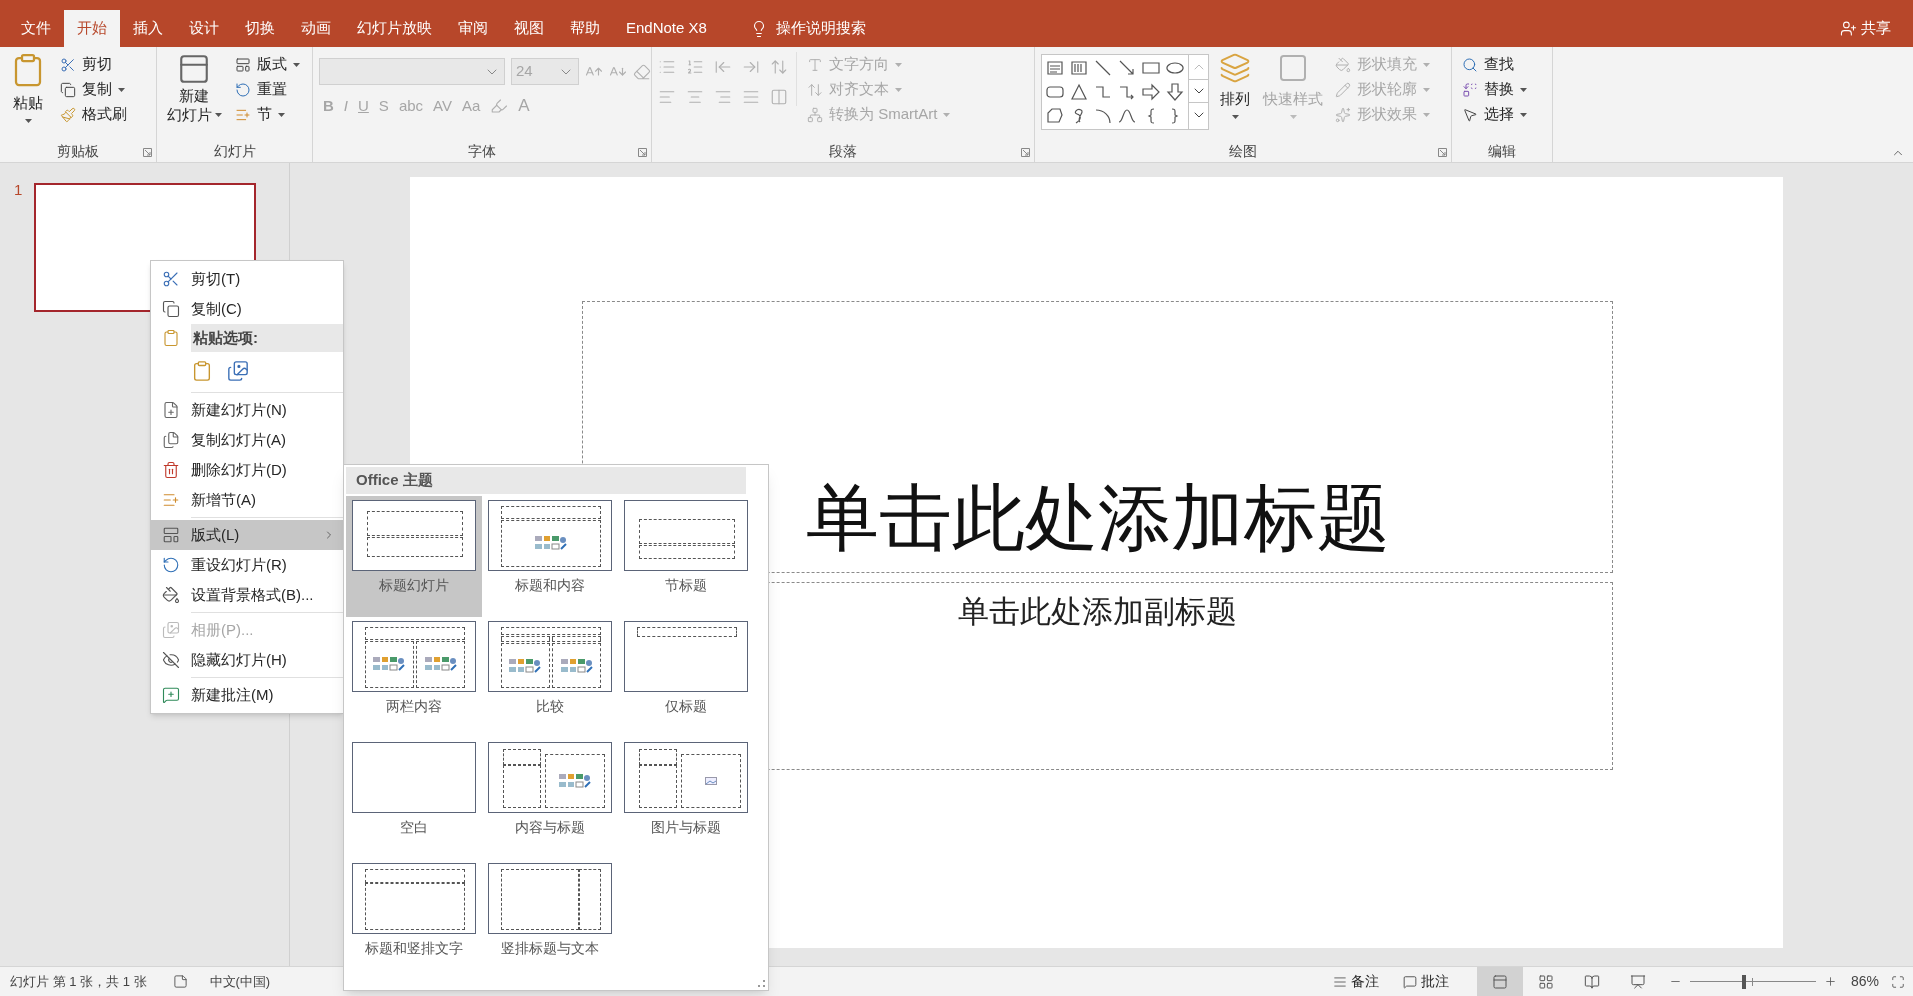 Image resolution: width=1913 pixels, height=996 pixels. Describe the element at coordinates (171, 338) in the screenshot. I see `clipboard-icon` at that location.